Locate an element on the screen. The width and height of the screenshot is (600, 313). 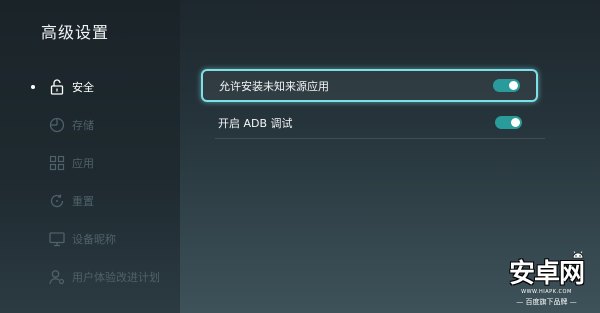
sidebar-item-apps: 应用 is located at coordinates (71, 163).